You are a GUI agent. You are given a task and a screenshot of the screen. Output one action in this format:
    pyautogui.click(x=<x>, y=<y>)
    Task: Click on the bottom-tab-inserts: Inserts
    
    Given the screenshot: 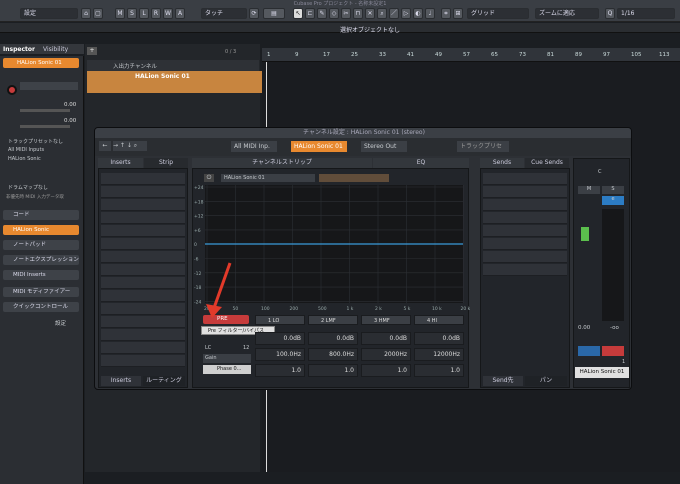 What is the action you would take?
    pyautogui.click(x=121, y=381)
    